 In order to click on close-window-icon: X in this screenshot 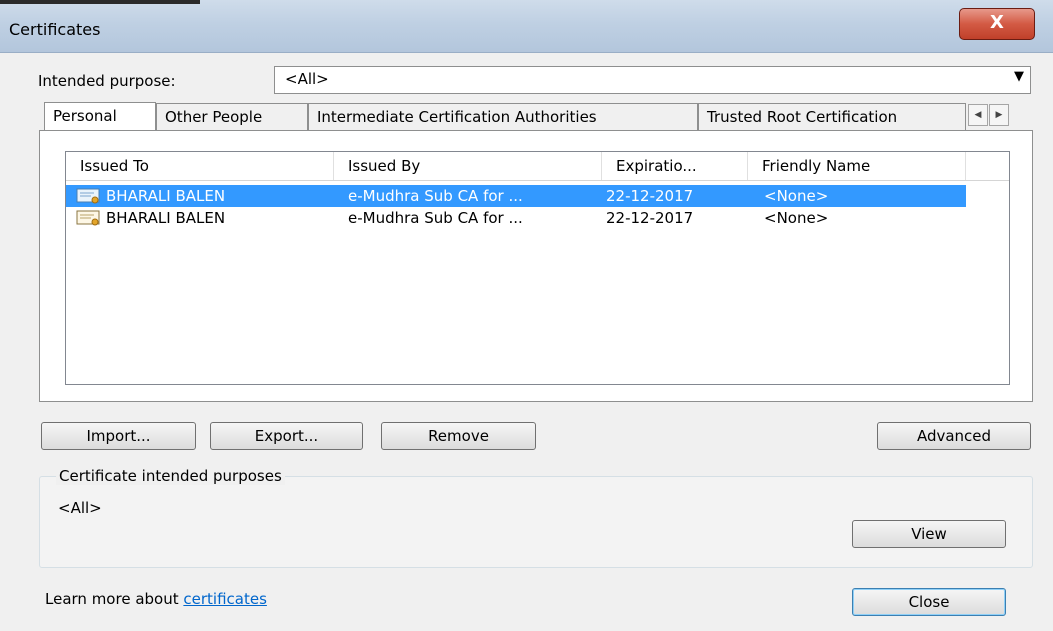, I will do `click(997, 24)`.